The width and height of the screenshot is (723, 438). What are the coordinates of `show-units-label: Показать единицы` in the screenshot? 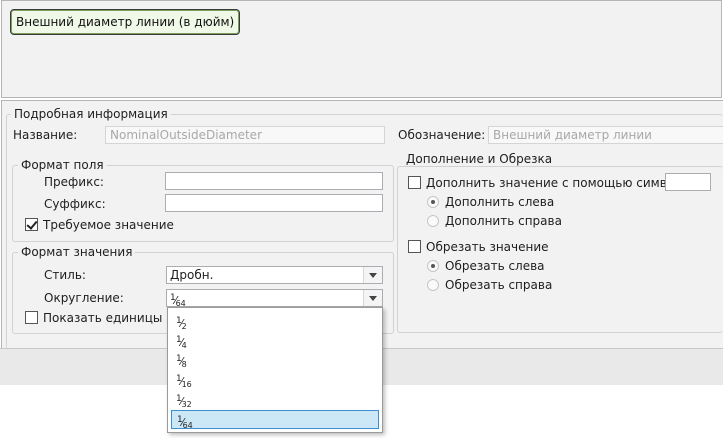 It's located at (103, 318).